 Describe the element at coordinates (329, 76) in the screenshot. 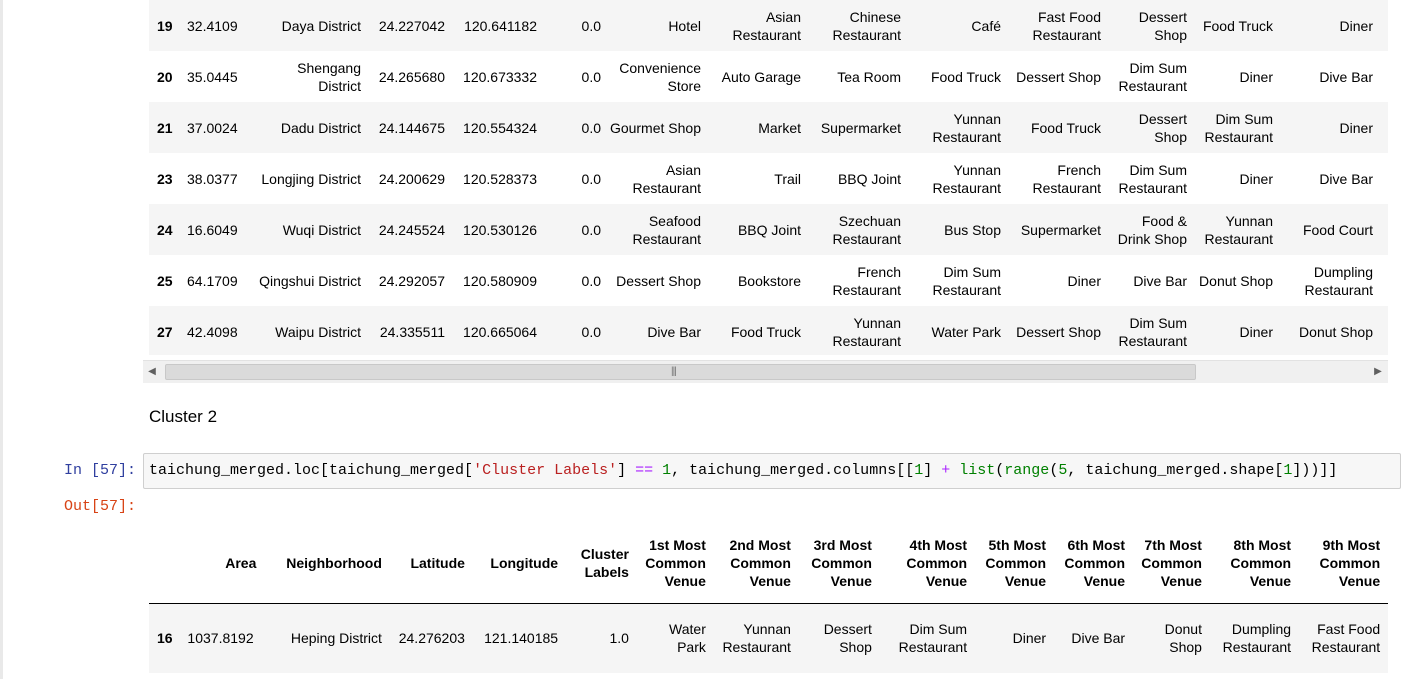

I see `neighborhood-cell: Shengang District` at that location.